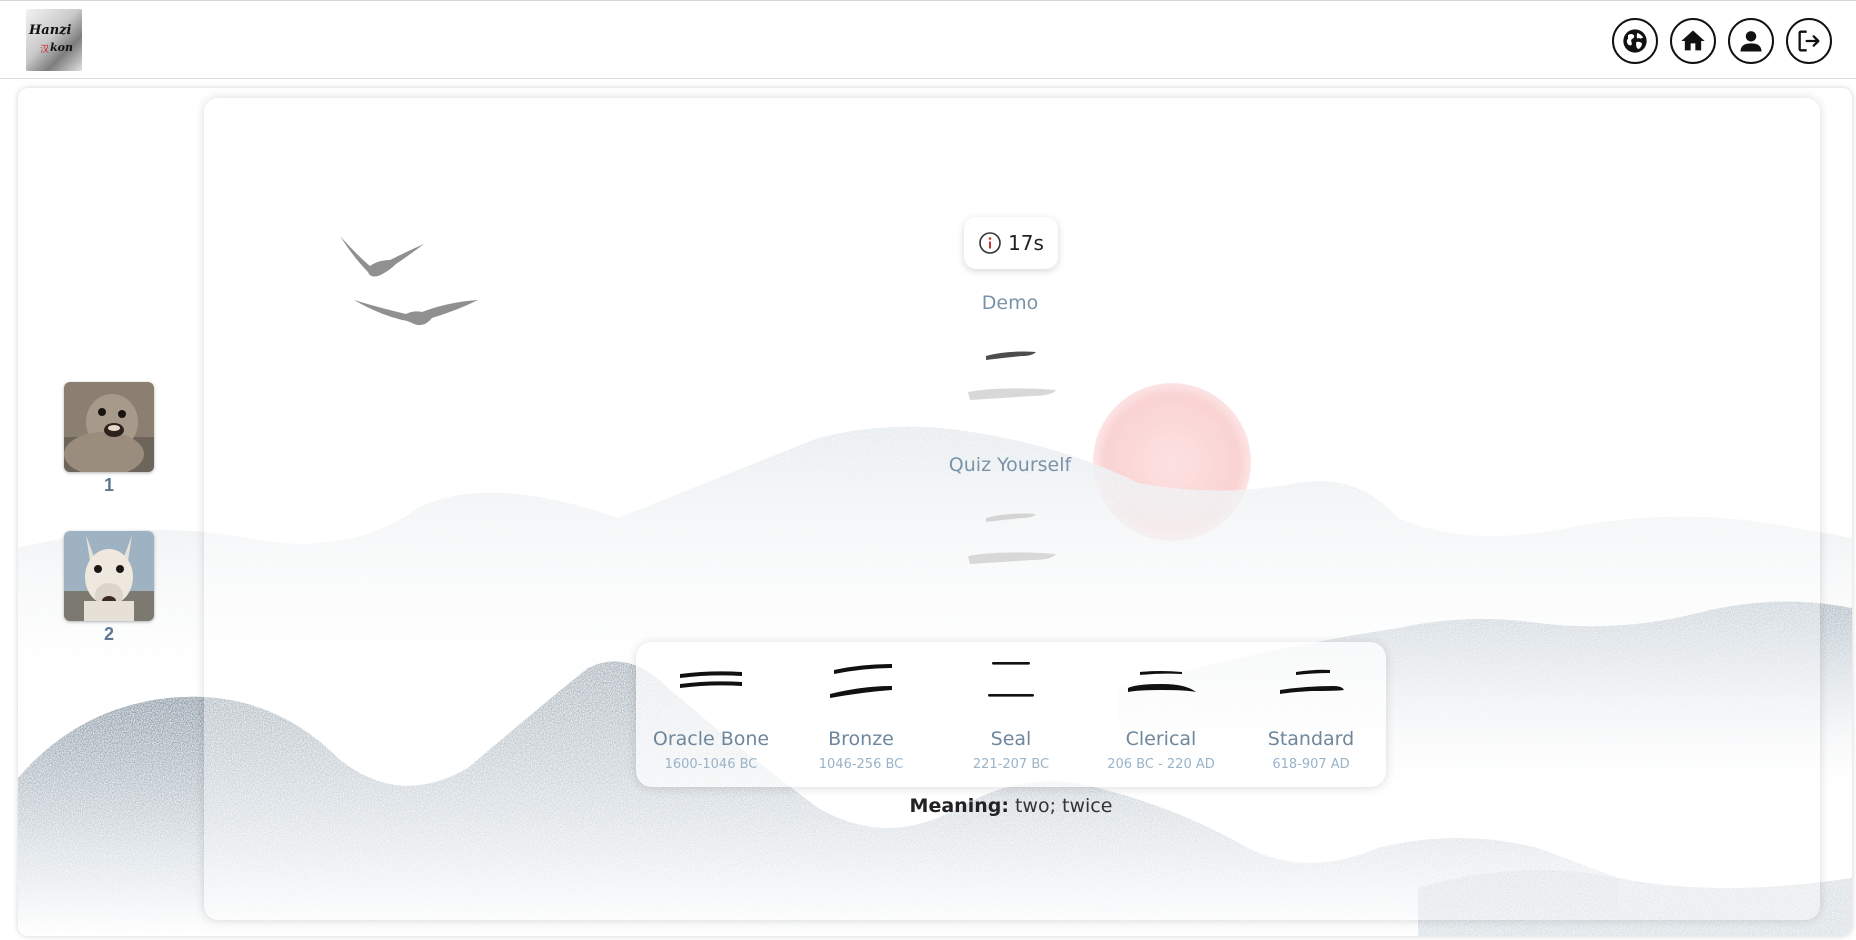 This screenshot has height=940, width=1856. I want to click on demo-link: Demo, so click(1010, 303).